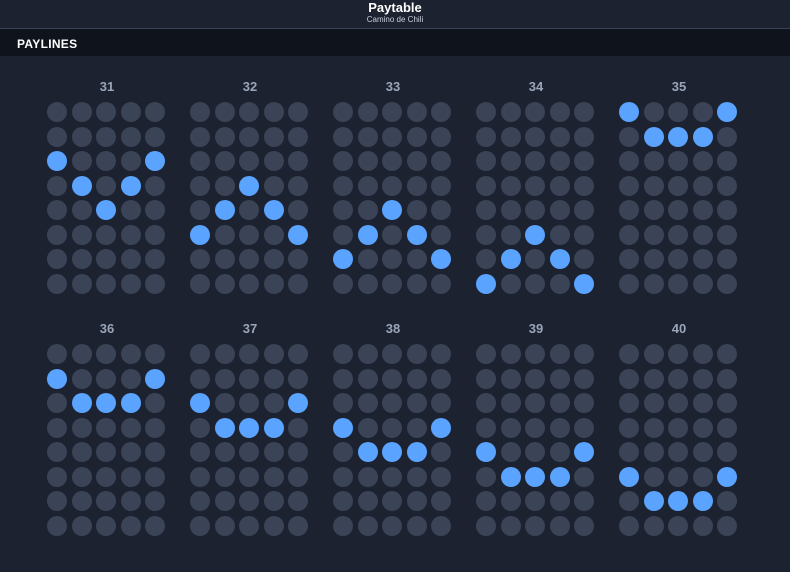 This screenshot has height=572, width=790. I want to click on payline-32: 32, so click(255, 194).